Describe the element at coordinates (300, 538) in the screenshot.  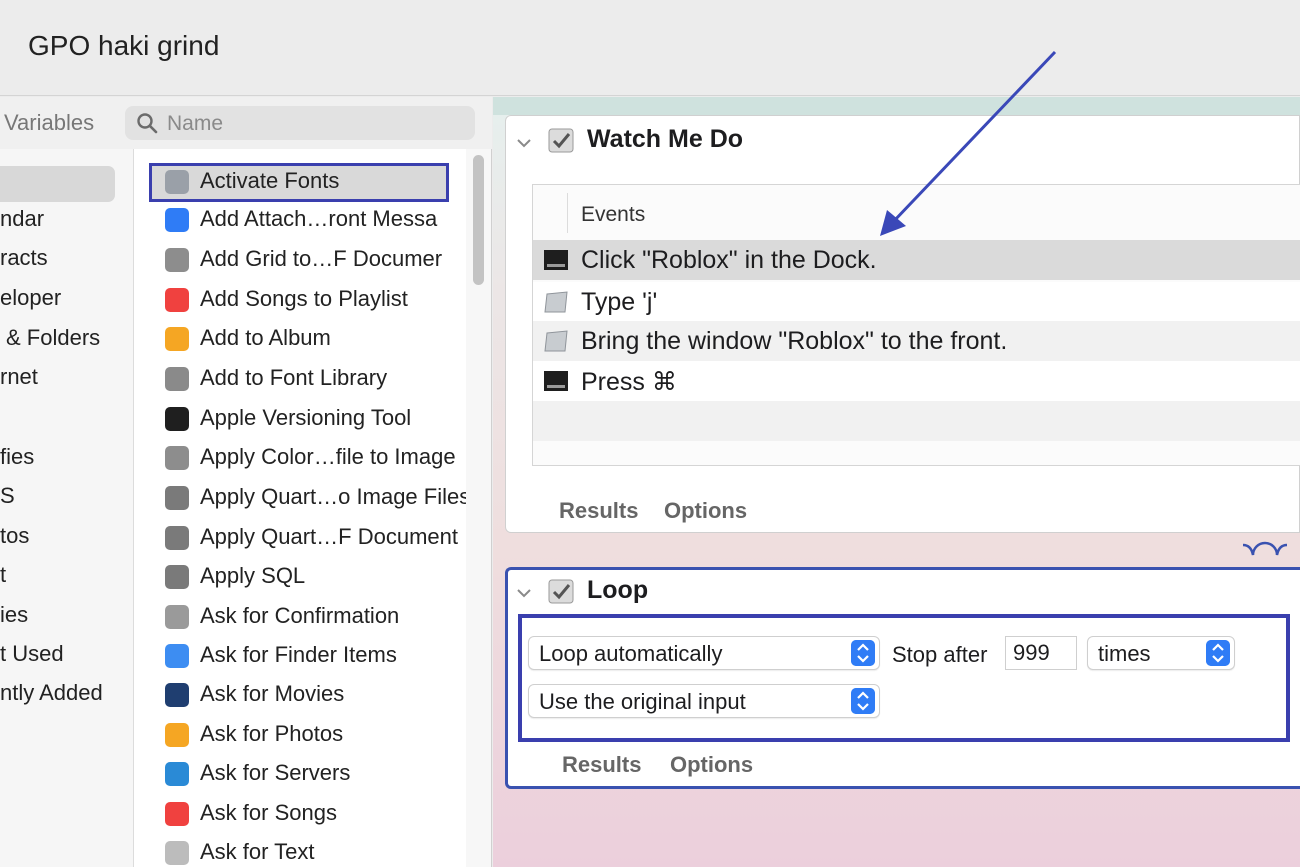
I see `action-item: Apply Quart…F Document` at that location.